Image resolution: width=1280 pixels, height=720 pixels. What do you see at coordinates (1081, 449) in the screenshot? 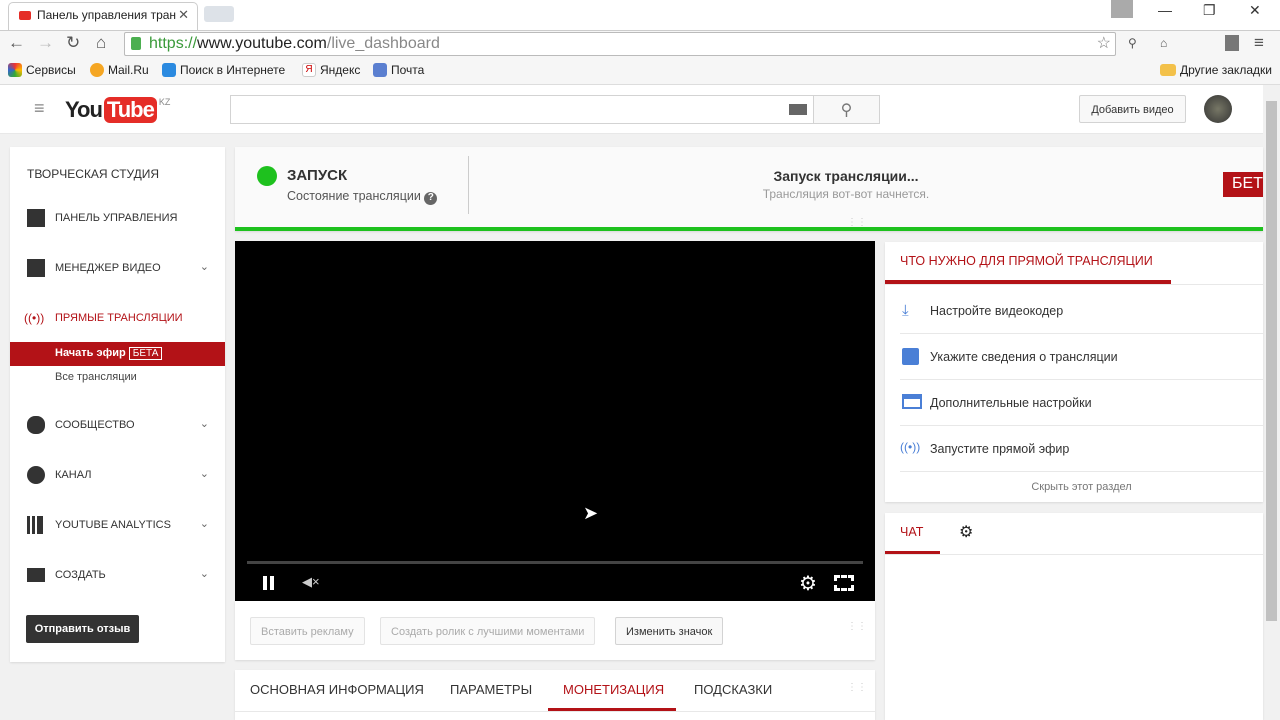
I see `checklist-item-go-live: ((•)) Запустите прямой эфир` at bounding box center [1081, 449].